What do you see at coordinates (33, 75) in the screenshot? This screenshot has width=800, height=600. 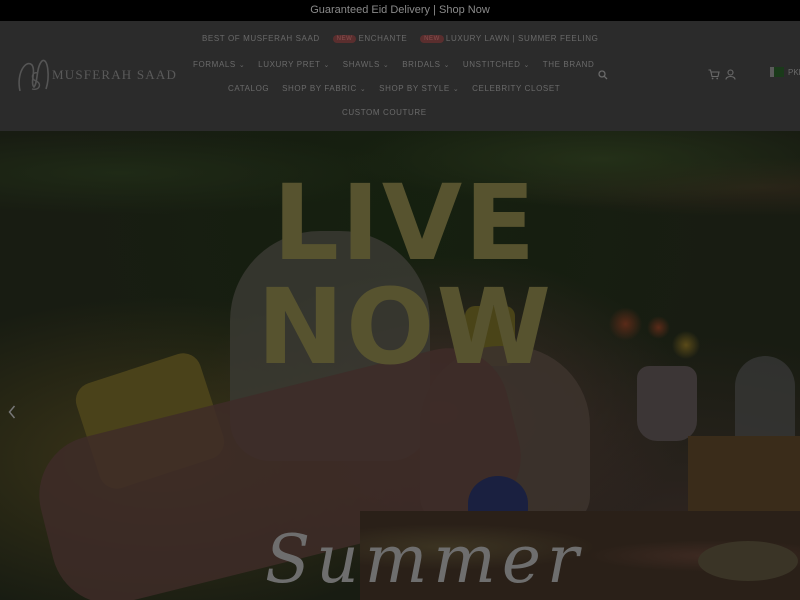 I see `logo-monogram-icon` at bounding box center [33, 75].